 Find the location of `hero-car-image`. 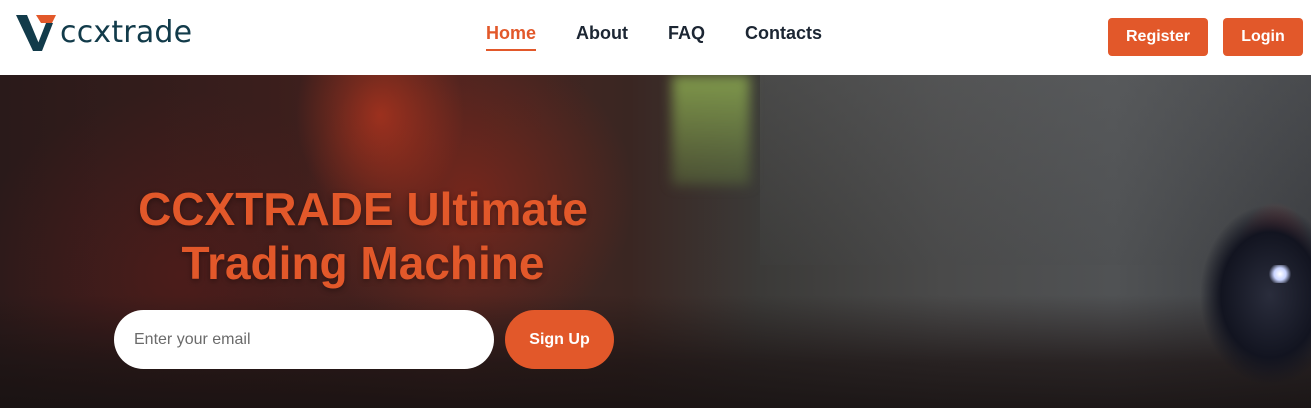

hero-car-image is located at coordinates (1230, 295).